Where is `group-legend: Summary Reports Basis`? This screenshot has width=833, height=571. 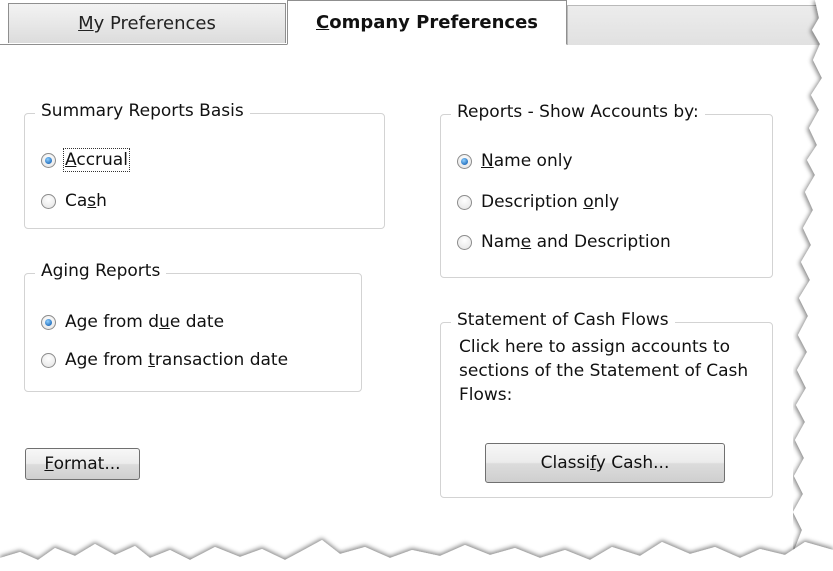 group-legend: Summary Reports Basis is located at coordinates (142, 111).